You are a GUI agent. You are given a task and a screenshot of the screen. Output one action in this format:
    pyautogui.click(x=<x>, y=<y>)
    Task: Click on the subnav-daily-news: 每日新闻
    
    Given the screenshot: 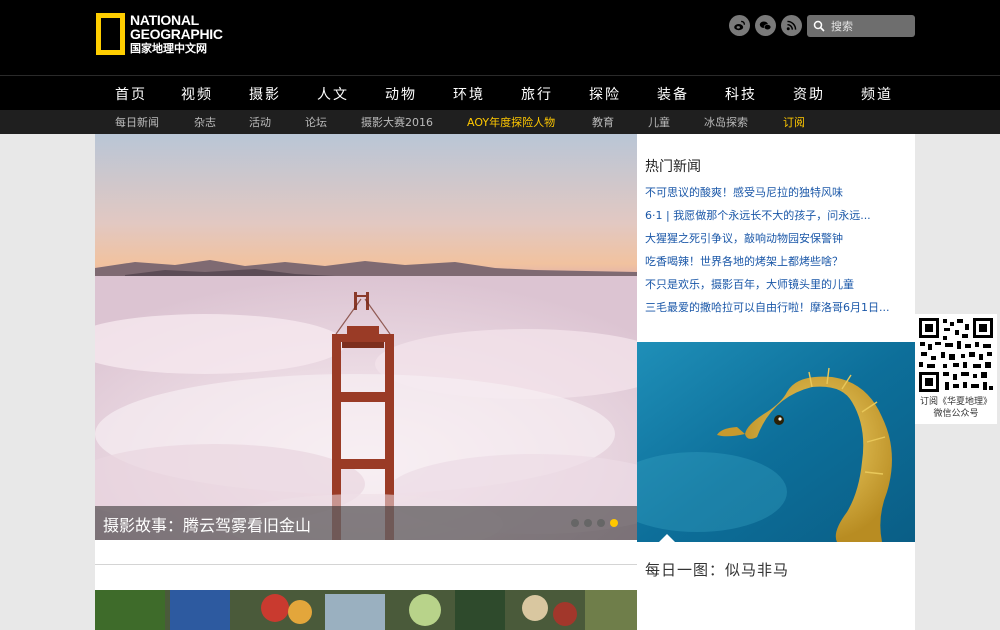 What is the action you would take?
    pyautogui.click(x=137, y=122)
    